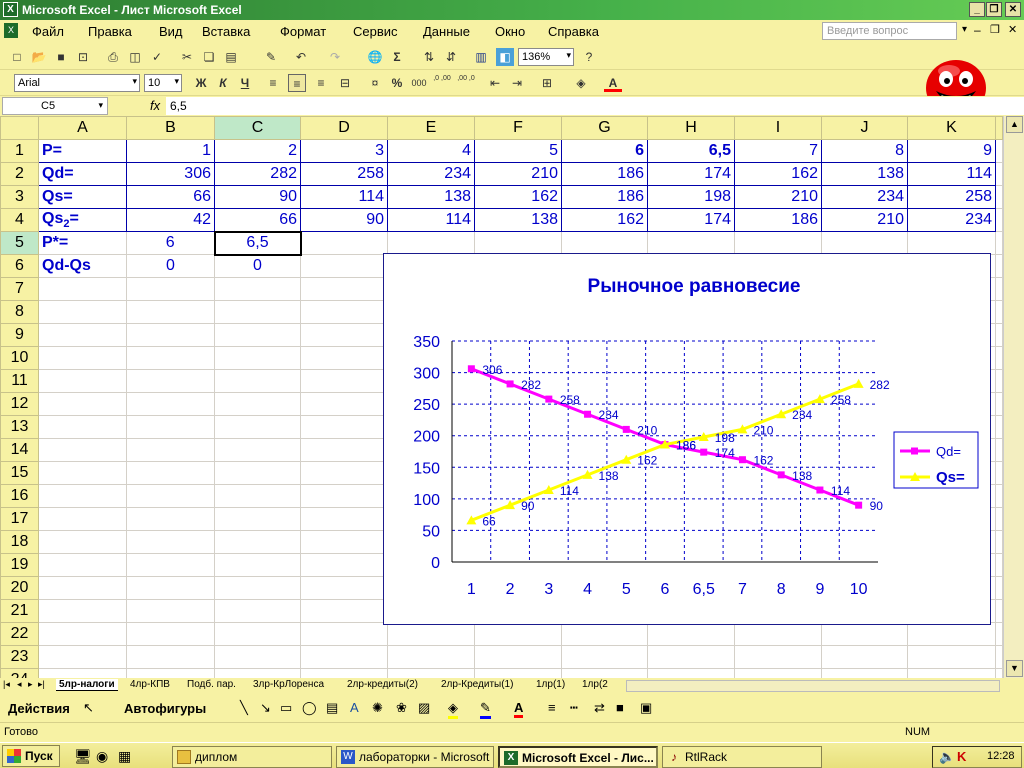  What do you see at coordinates (813, 686) in the screenshot?
I see `horizontal-scrollbar` at bounding box center [813, 686].